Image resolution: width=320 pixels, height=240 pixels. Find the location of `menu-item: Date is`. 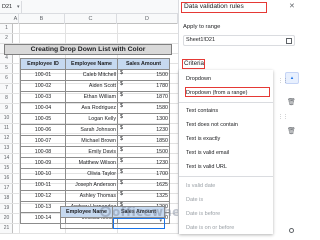

menu-item: Date is is located at coordinates (226, 200).